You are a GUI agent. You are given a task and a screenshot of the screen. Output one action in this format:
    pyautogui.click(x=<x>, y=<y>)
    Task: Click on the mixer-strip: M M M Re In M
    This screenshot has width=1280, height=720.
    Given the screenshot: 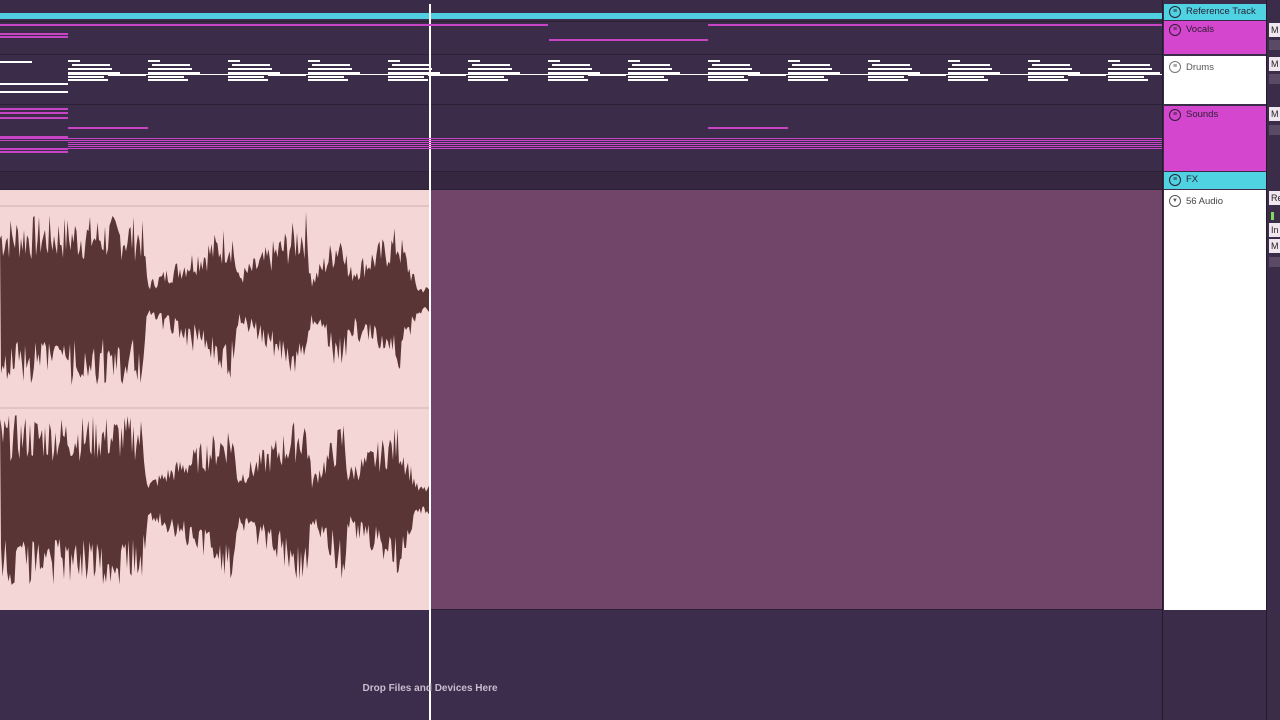 What is the action you would take?
    pyautogui.click(x=1273, y=360)
    